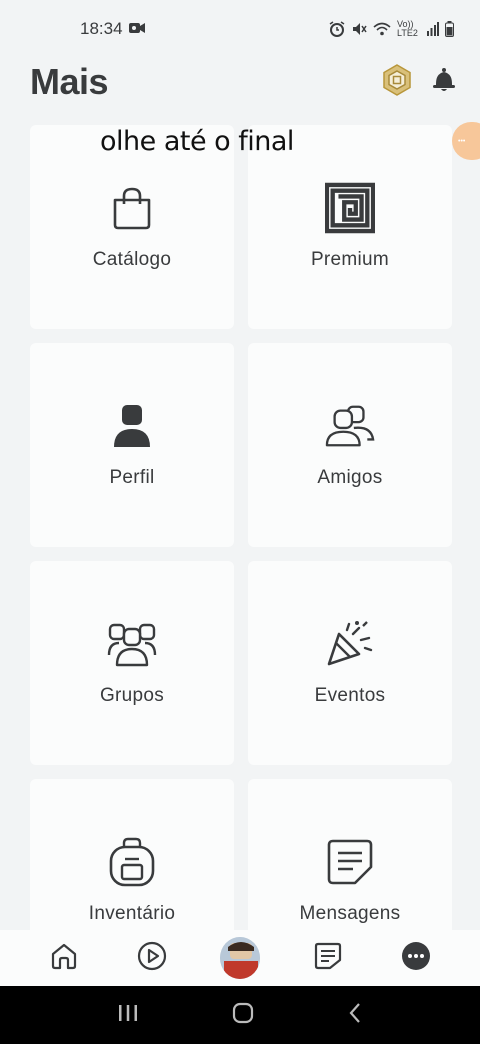 This screenshot has height=1044, width=480. Describe the element at coordinates (350, 477) in the screenshot. I see `tile-label: Amigos` at that location.